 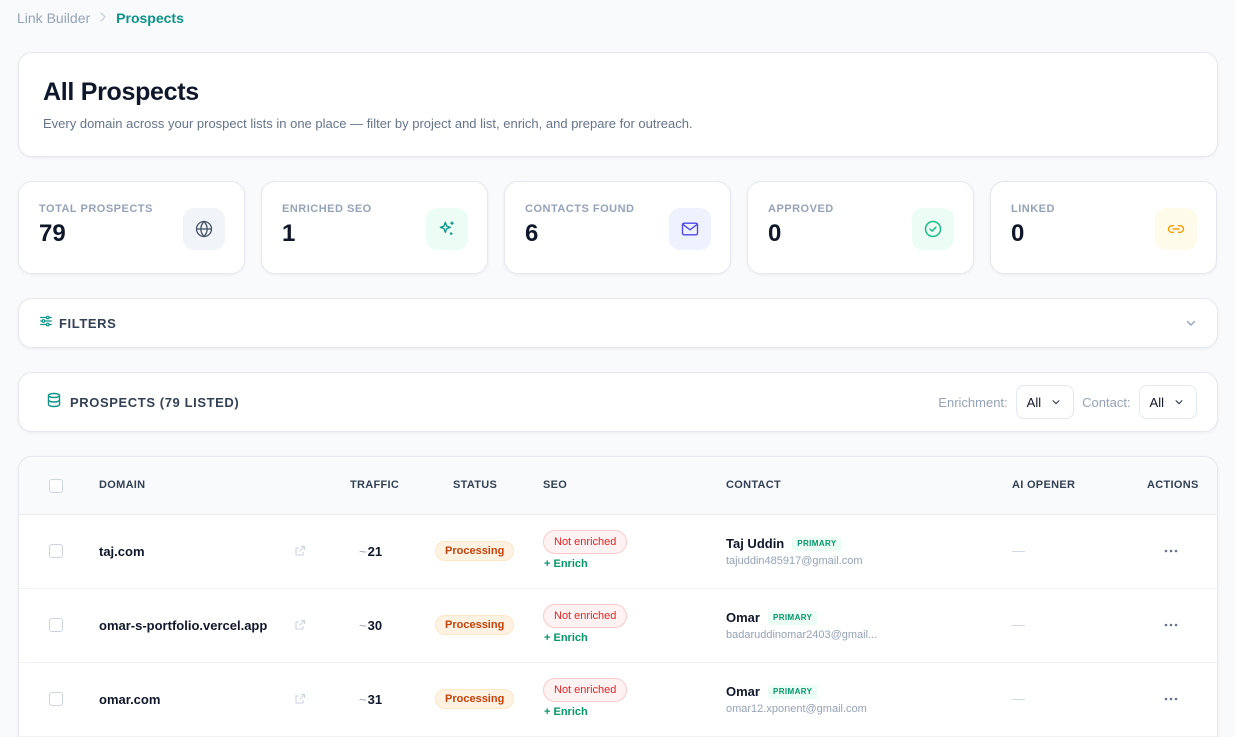 I want to click on stat-card-total-prospects: TOTAL PROSPECTS 79, so click(x=131, y=227).